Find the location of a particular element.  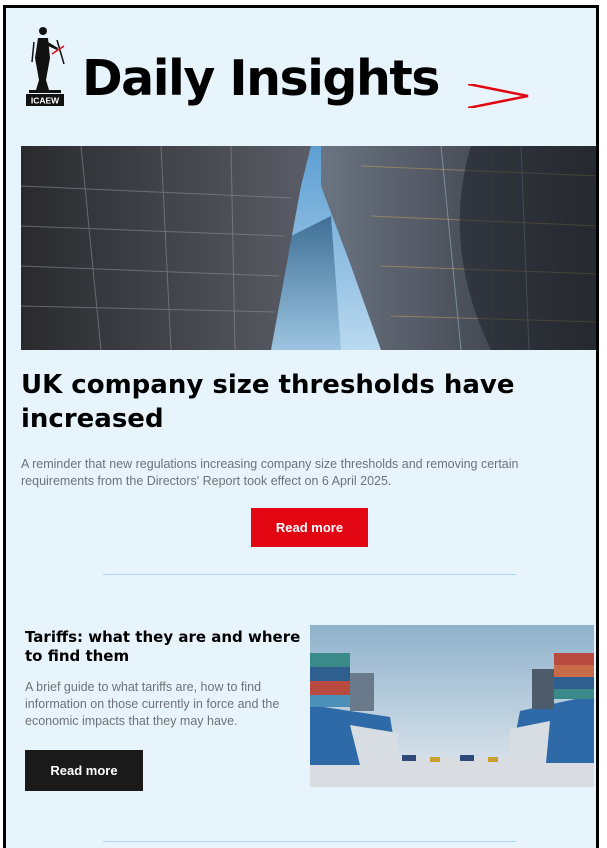

newsletter-title: Daily Insights is located at coordinates (261, 78).